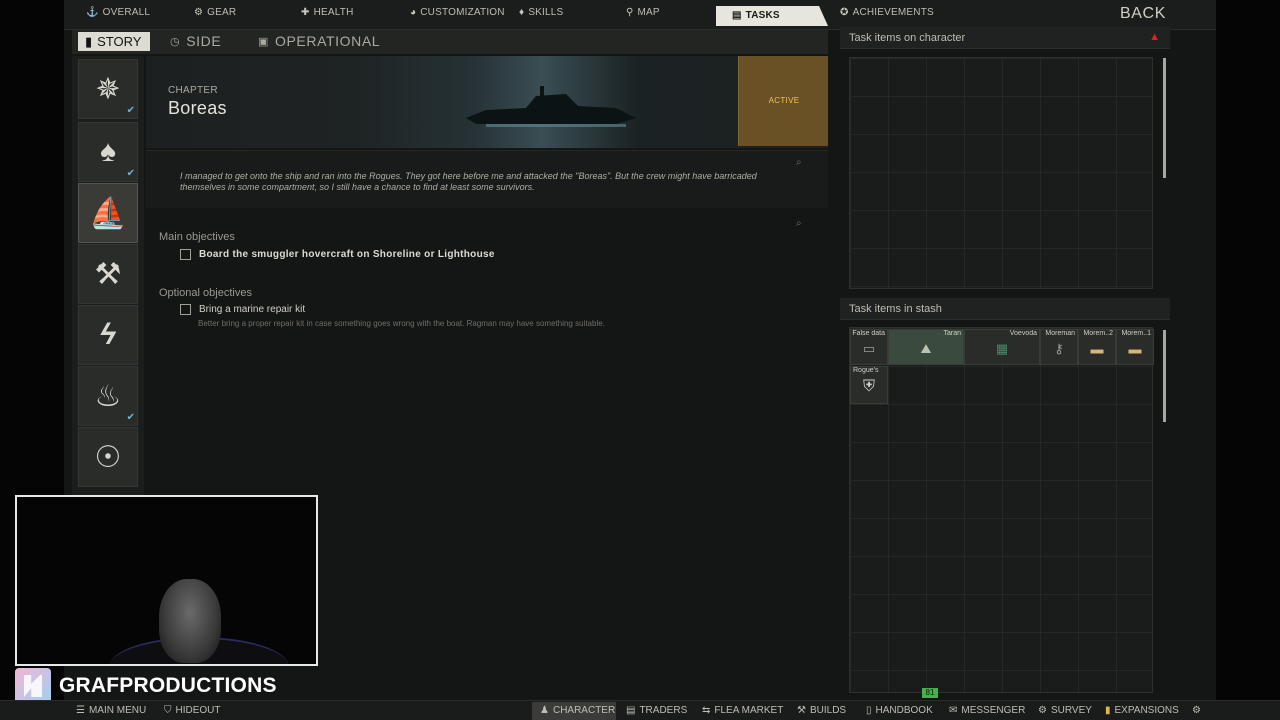 Image resolution: width=1280 pixels, height=720 pixels. What do you see at coordinates (887, 12) in the screenshot?
I see `nav-achievements: ✪ ACHIEVEMENTS` at bounding box center [887, 12].